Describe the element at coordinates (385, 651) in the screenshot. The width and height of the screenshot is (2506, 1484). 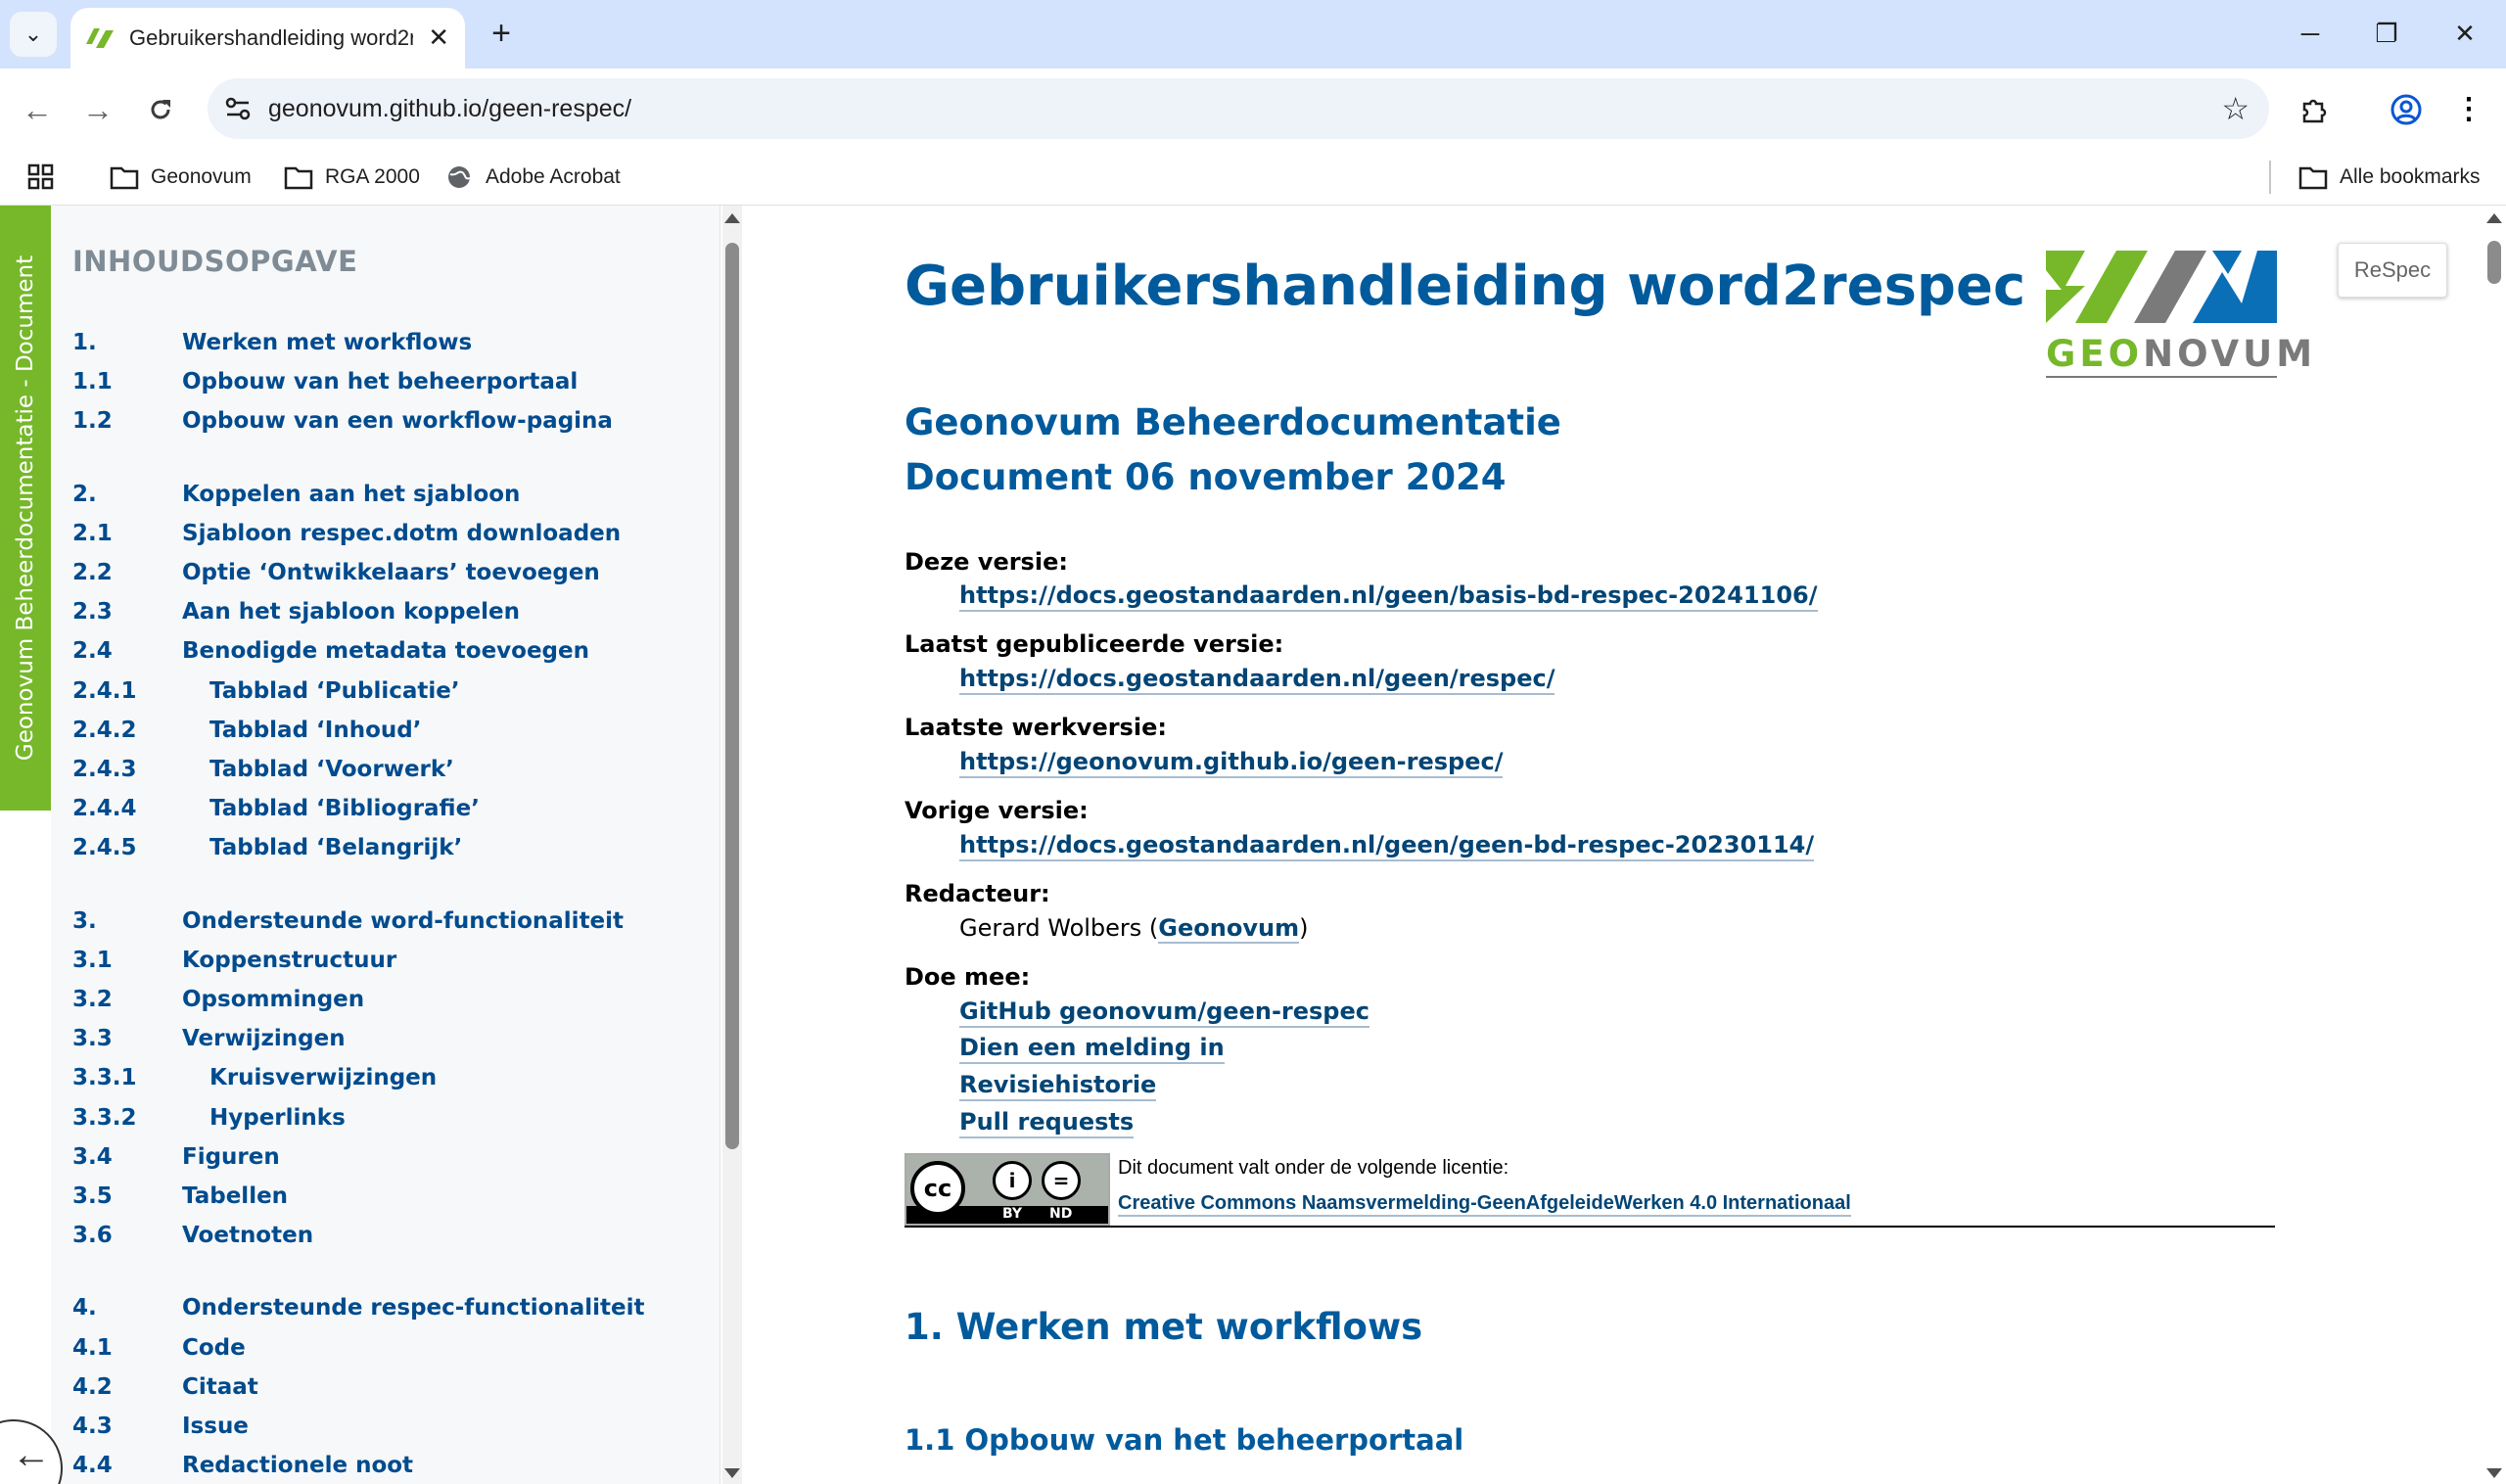
I see `toc-item-title: Benodigde metadata toevoegen` at that location.